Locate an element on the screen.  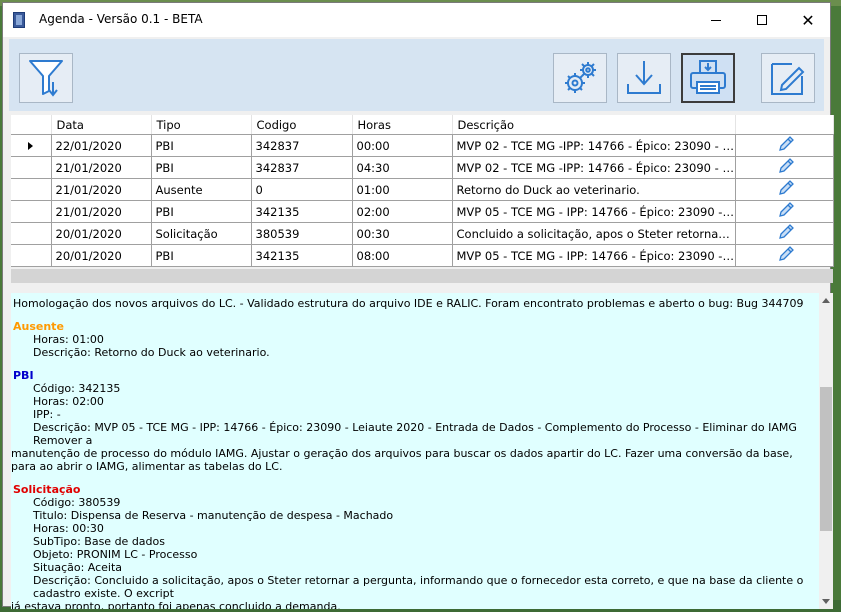
printer-icon is located at coordinates (708, 77).